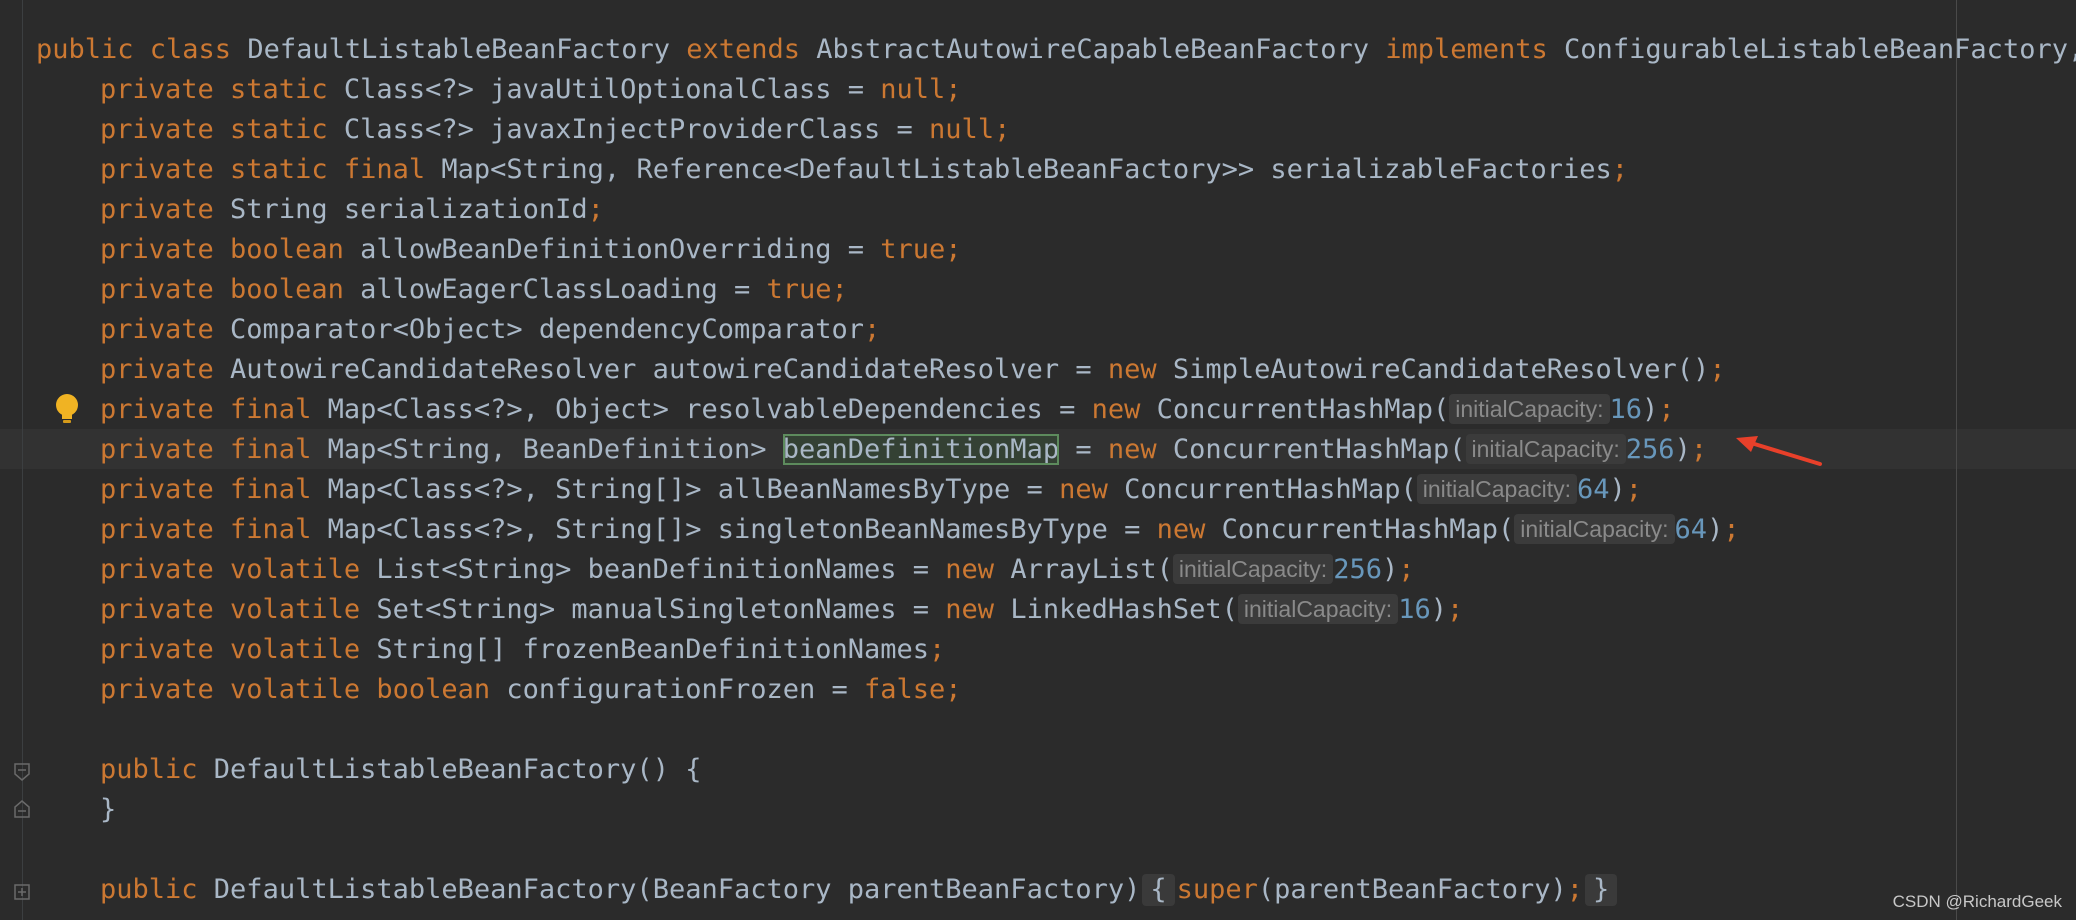  Describe the element at coordinates (303, 689) in the screenshot. I see `code-keyword: private volatile boolean` at that location.